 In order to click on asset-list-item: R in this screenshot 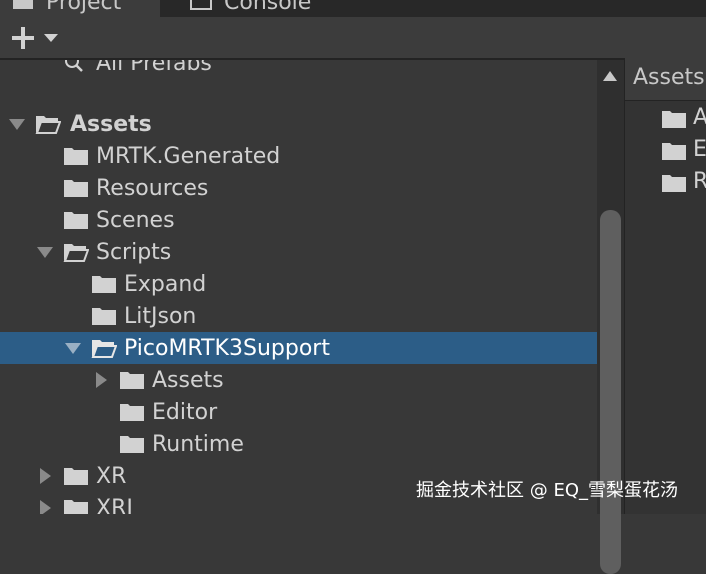, I will do `click(683, 182)`.